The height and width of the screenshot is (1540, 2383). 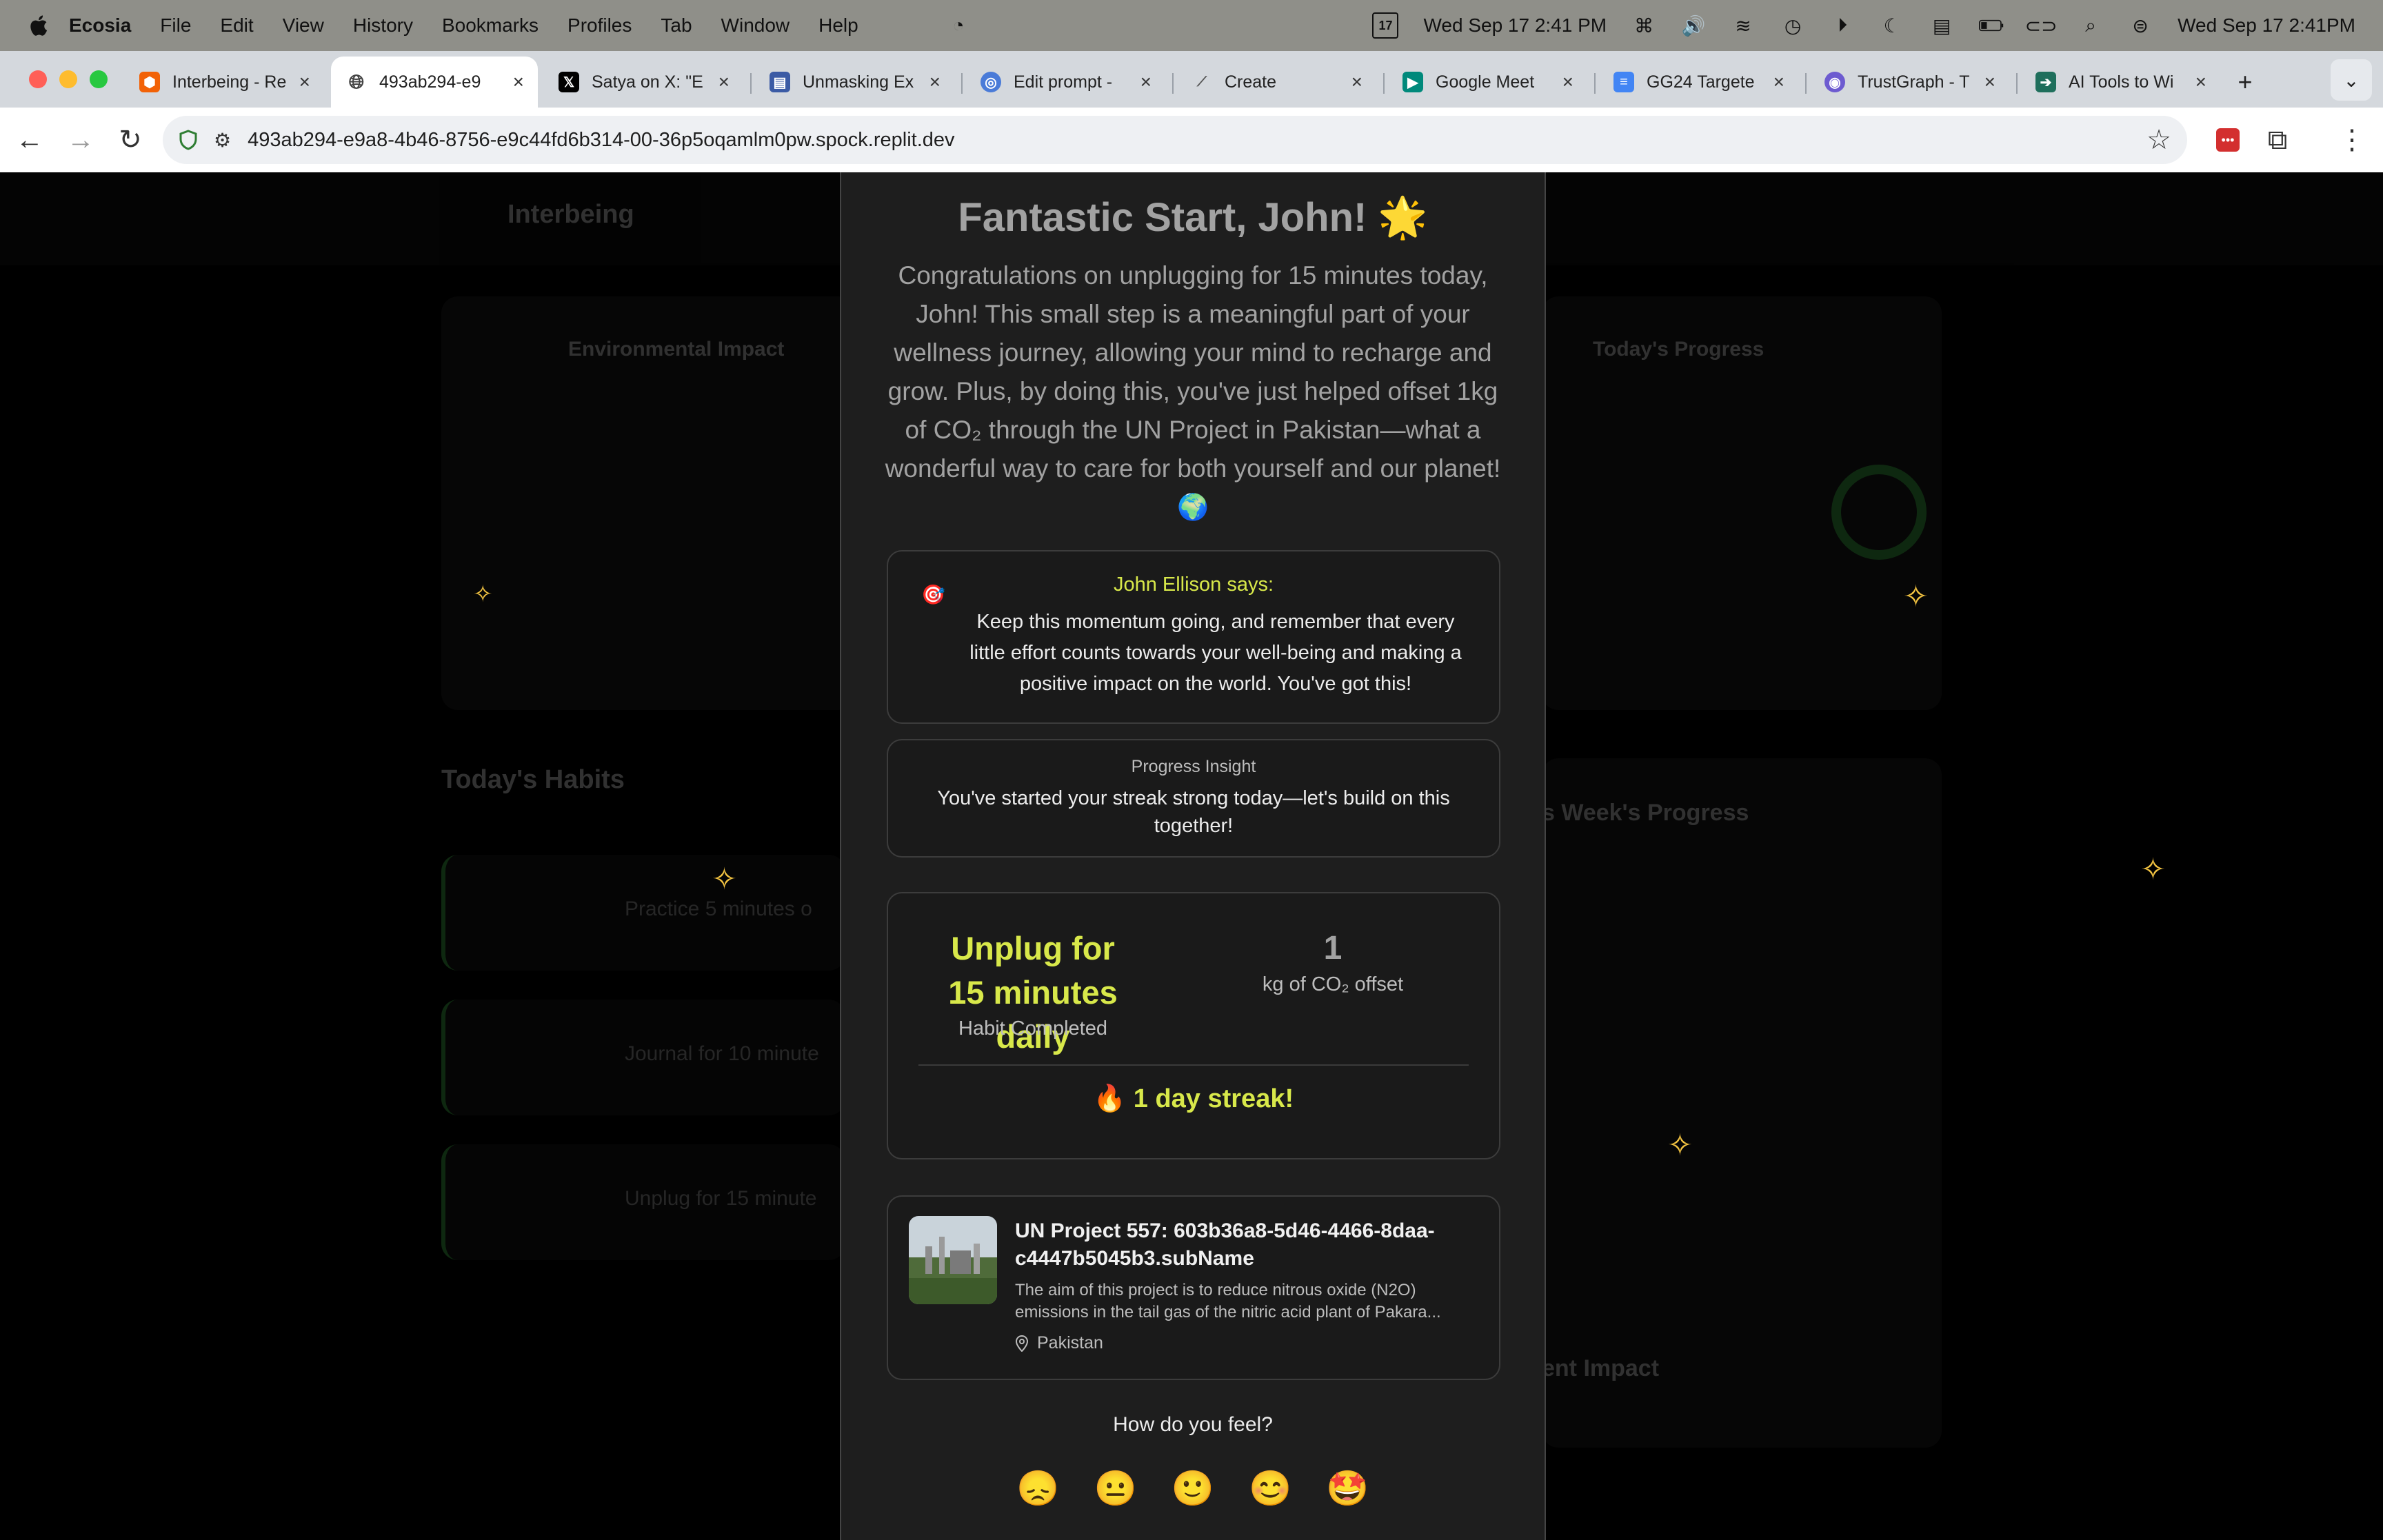 What do you see at coordinates (1347, 1489) in the screenshot?
I see `mood-star-struck-button: 🤩` at bounding box center [1347, 1489].